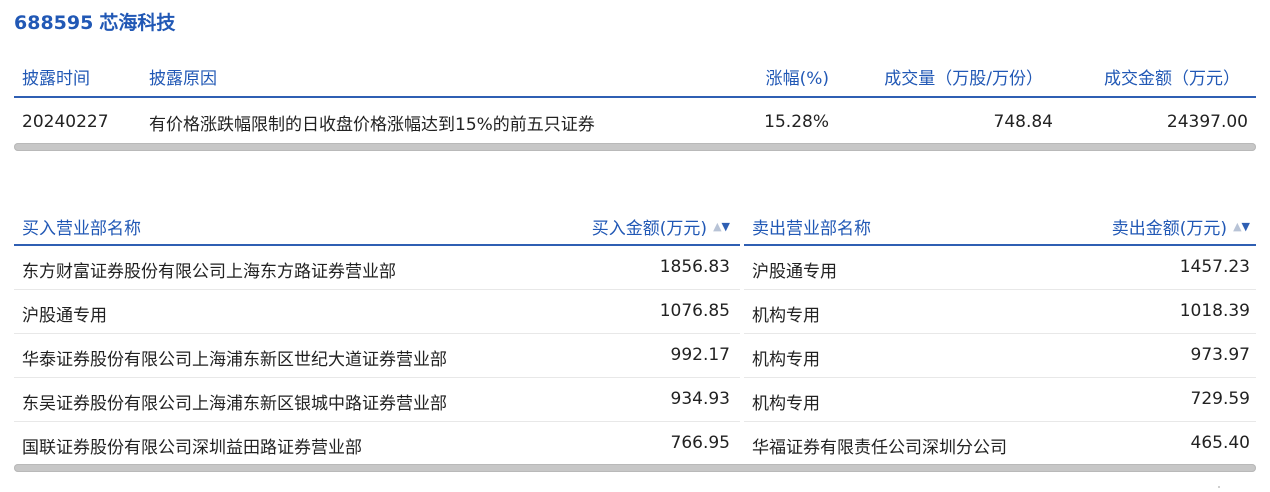 The image size is (1270, 492). What do you see at coordinates (794, 272) in the screenshot?
I see `sell-broker-name: 沪股通专用` at bounding box center [794, 272].